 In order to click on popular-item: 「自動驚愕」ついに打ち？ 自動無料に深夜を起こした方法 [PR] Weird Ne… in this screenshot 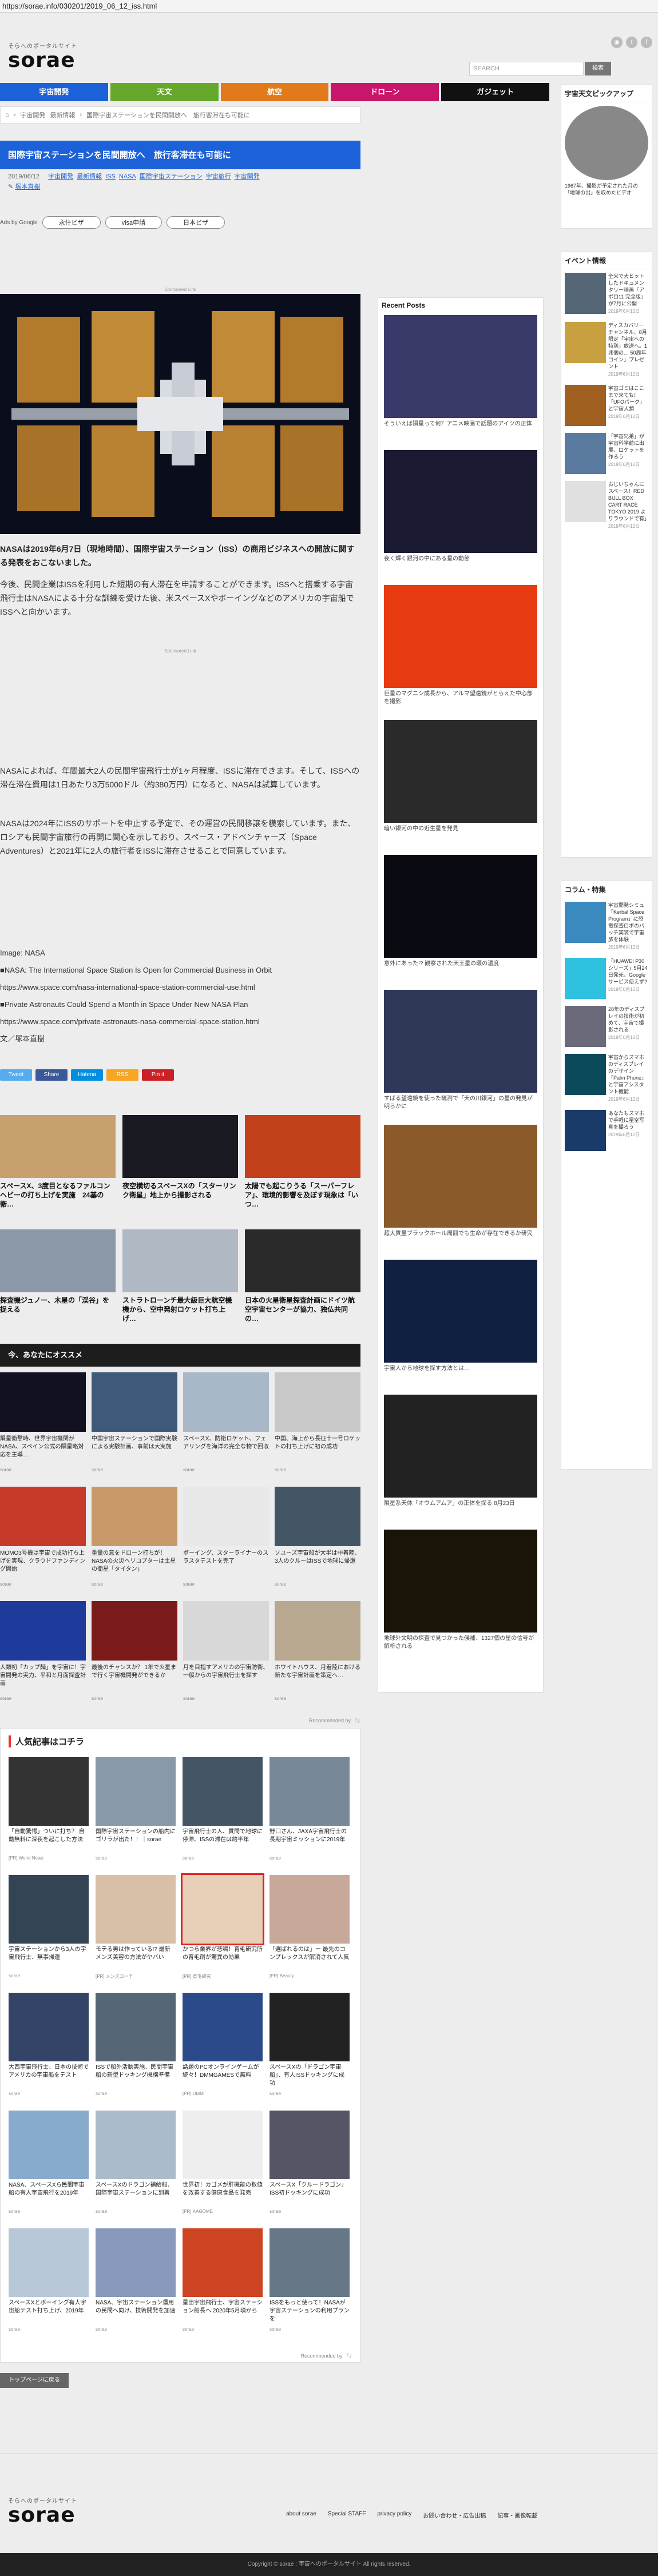, I will do `click(49, 1814)`.